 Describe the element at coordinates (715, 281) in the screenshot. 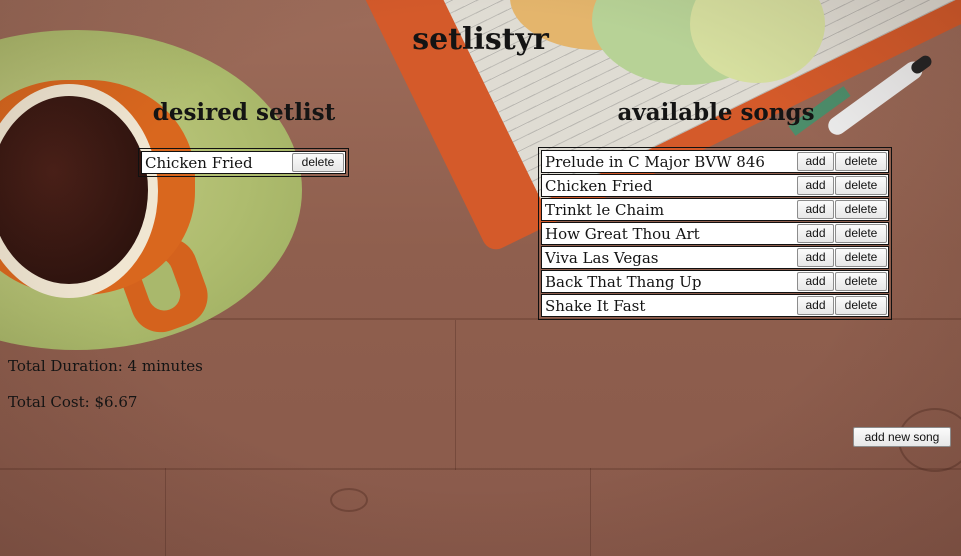

I see `available-song-row: Back That Thang Up add delete` at that location.